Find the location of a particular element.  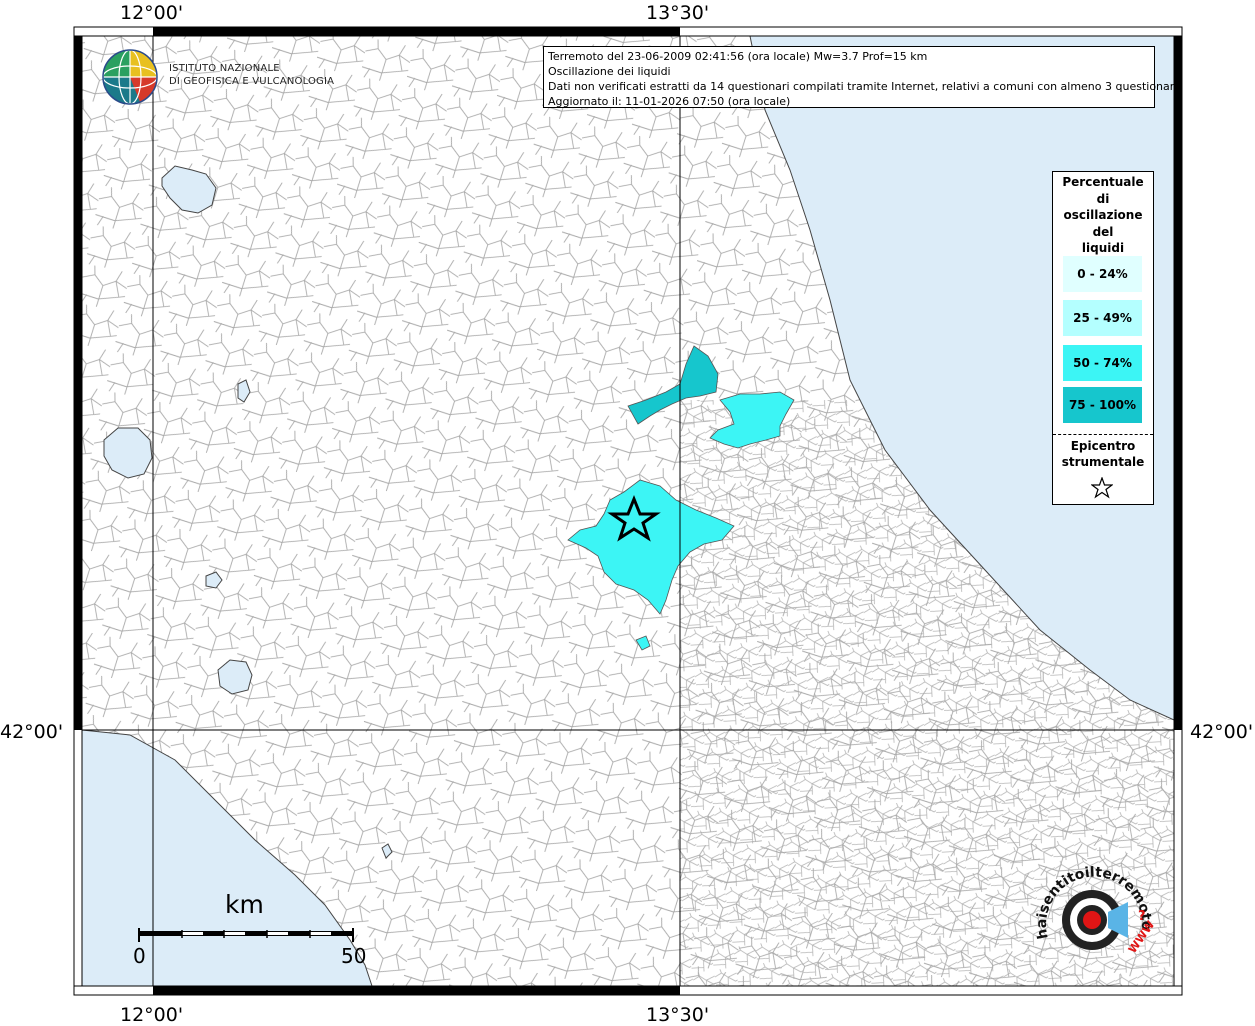

frame-top-black is located at coordinates (416, 31).